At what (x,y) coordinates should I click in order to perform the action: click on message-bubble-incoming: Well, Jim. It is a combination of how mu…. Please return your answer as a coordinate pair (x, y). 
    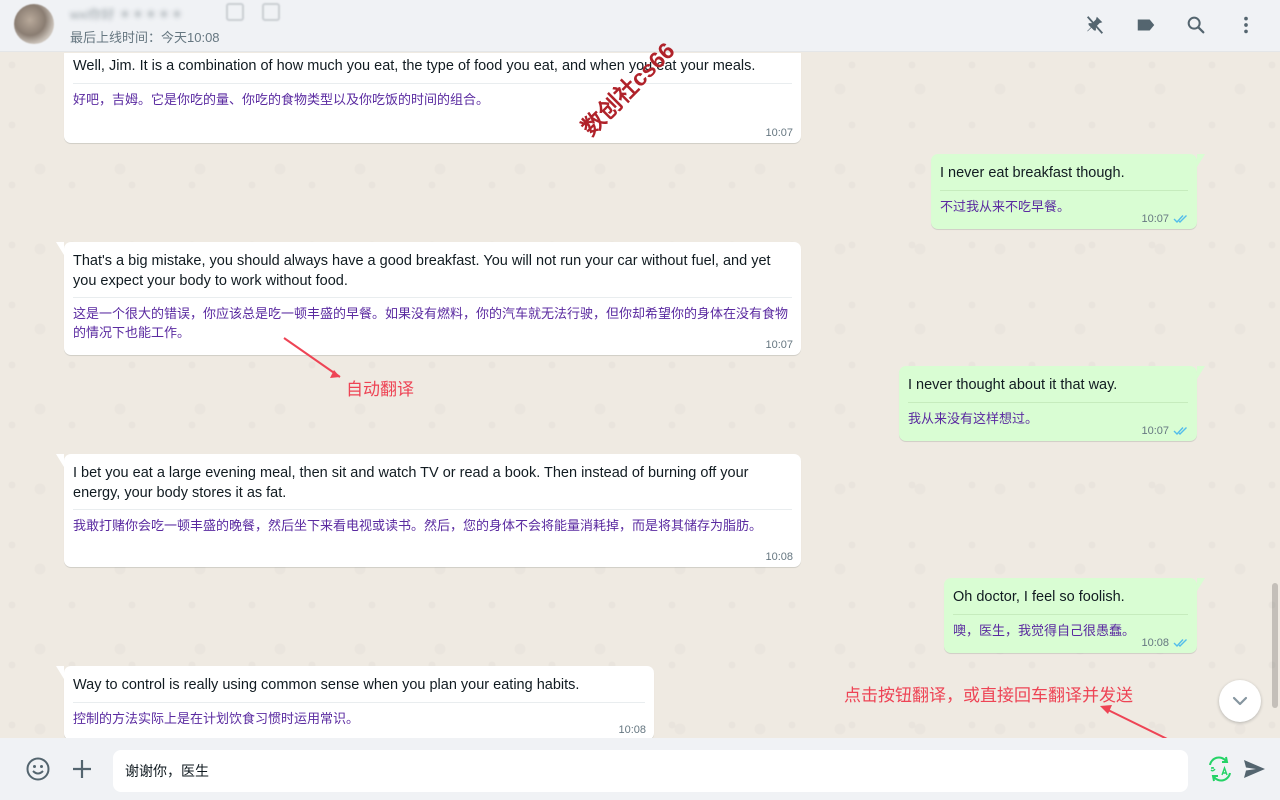
    Looking at the image, I should click on (432, 98).